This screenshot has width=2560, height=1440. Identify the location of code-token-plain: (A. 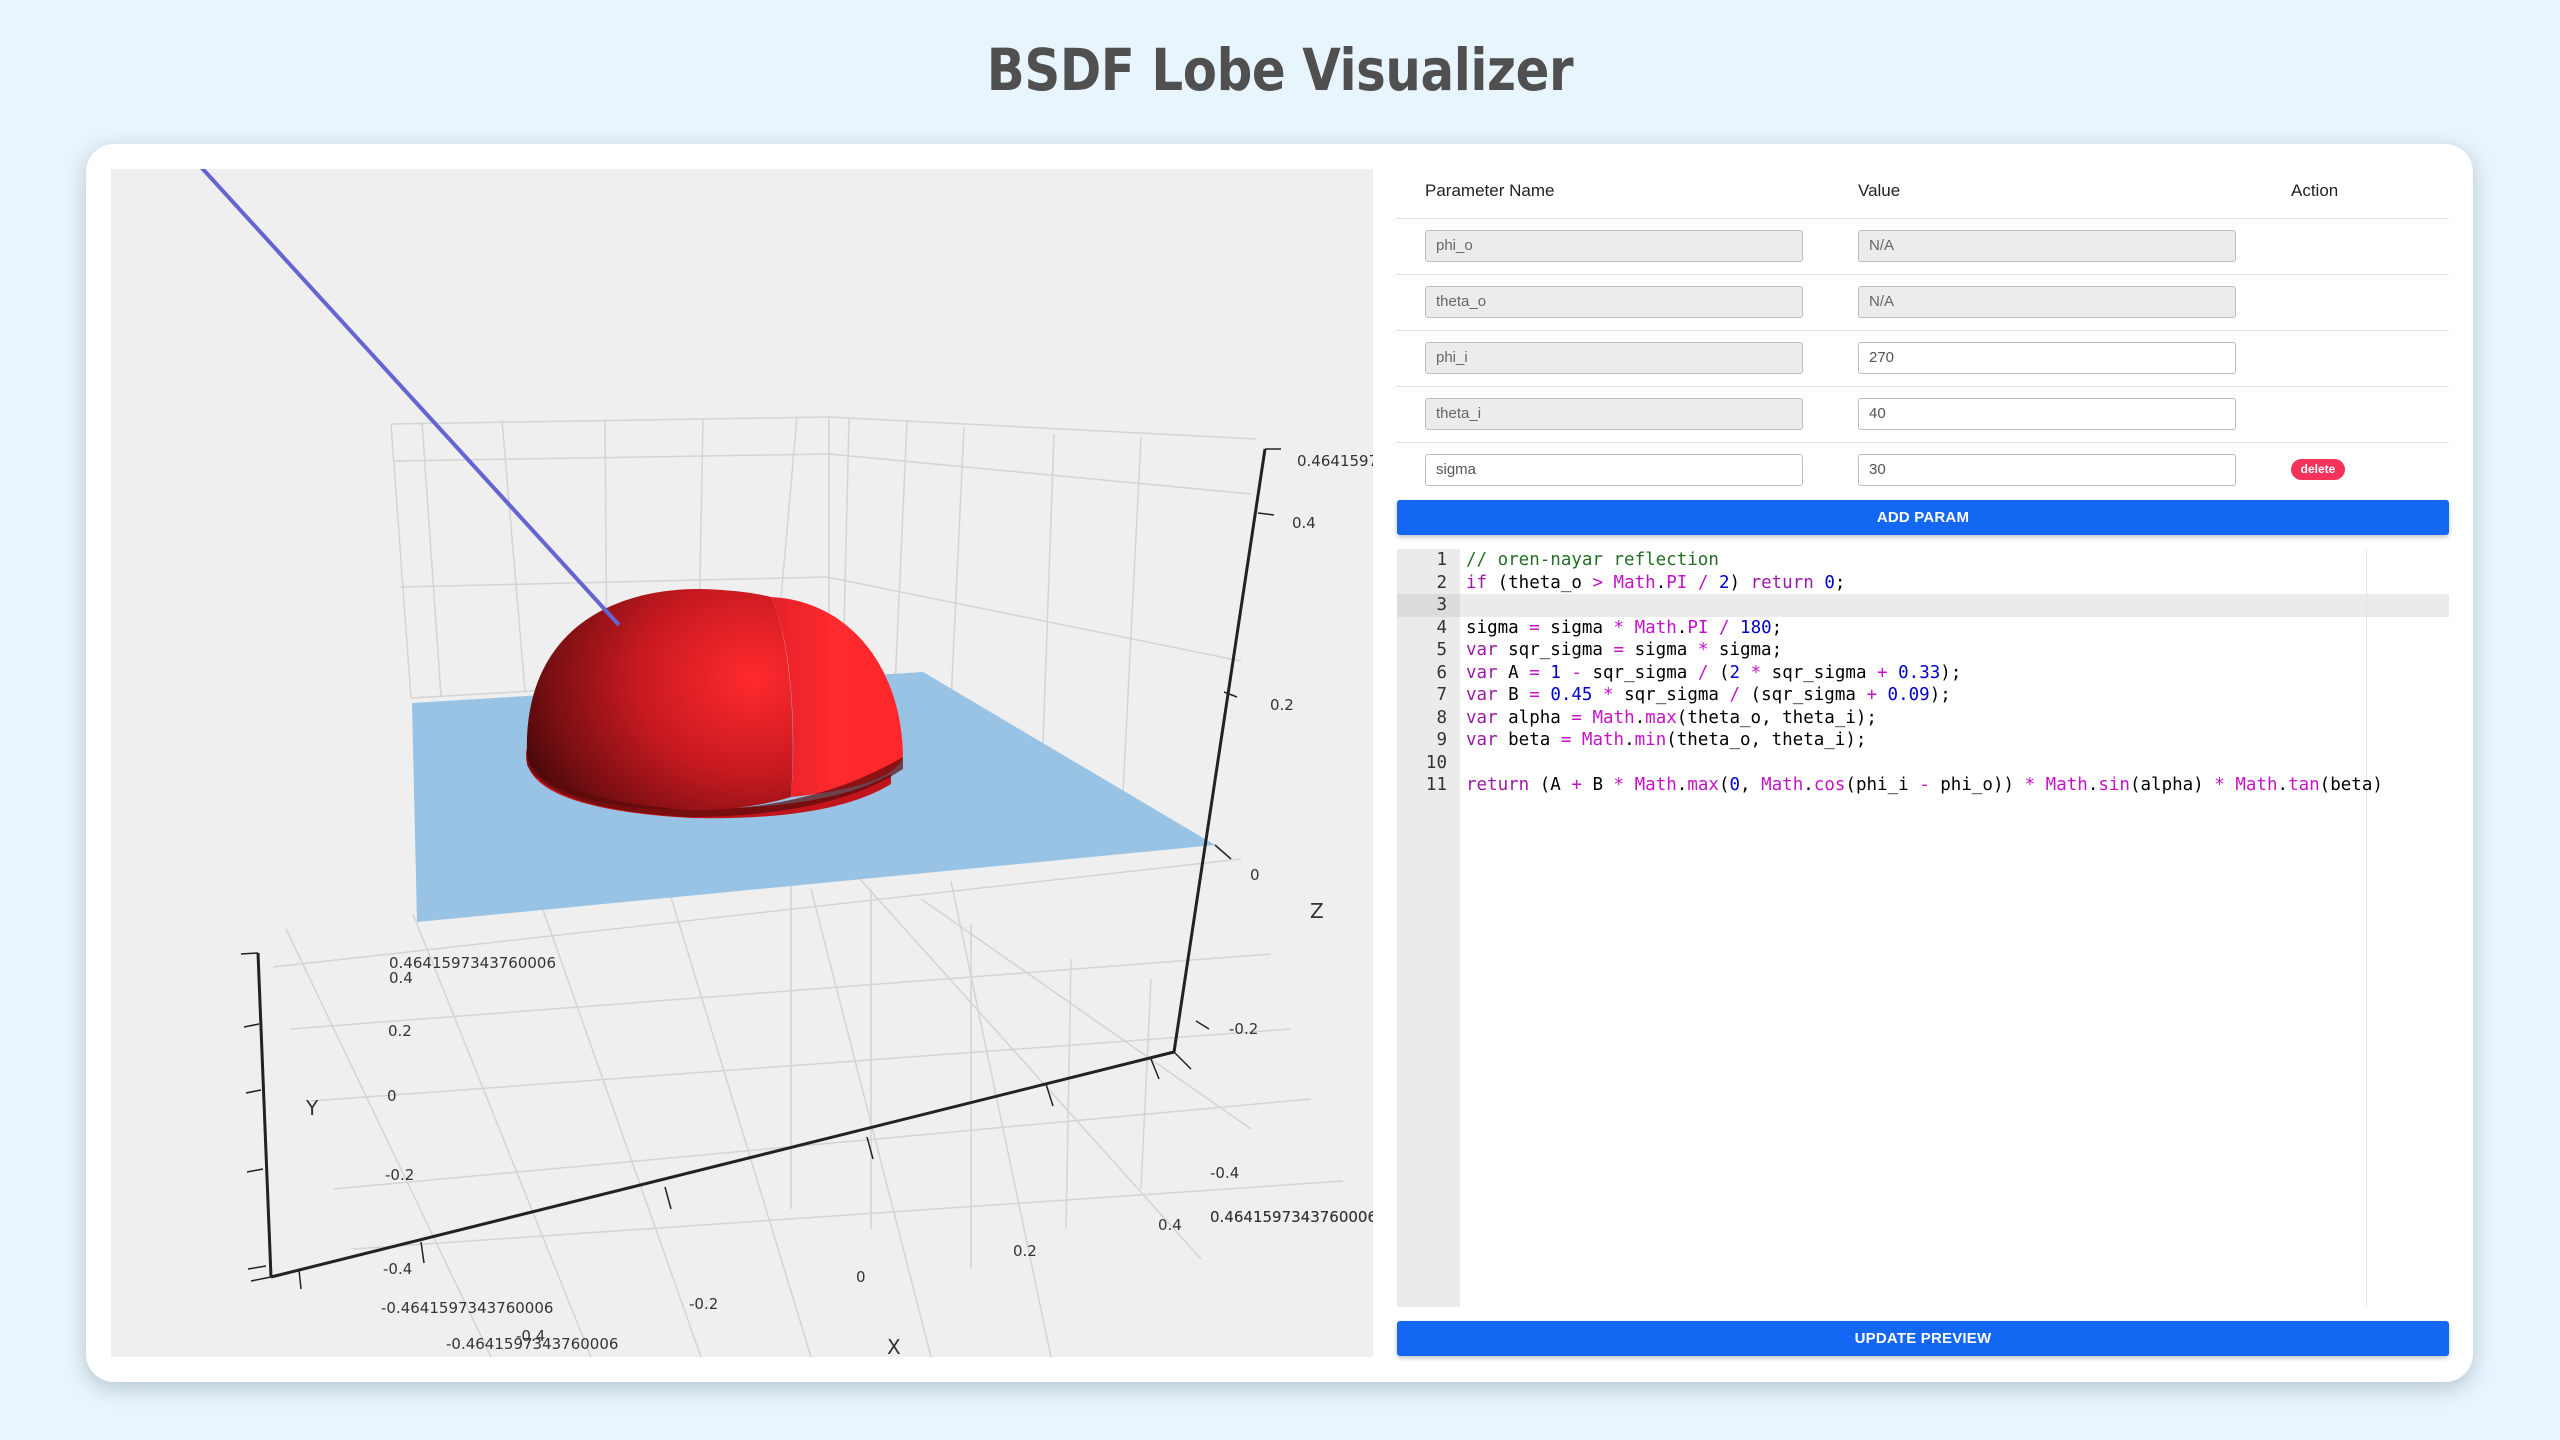
(1550, 785).